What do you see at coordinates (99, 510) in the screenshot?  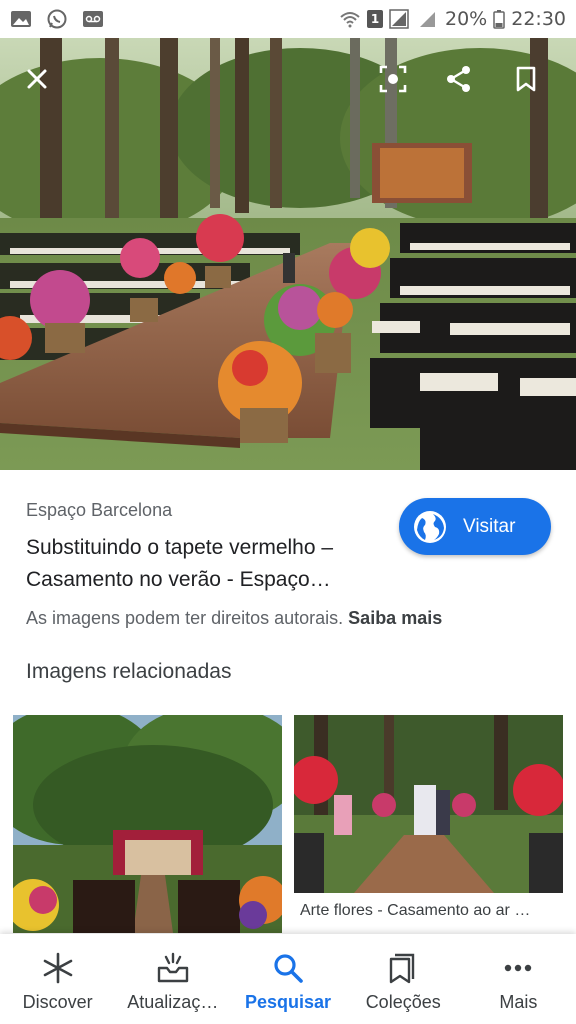 I see `result-source: Espaço Barcelona` at bounding box center [99, 510].